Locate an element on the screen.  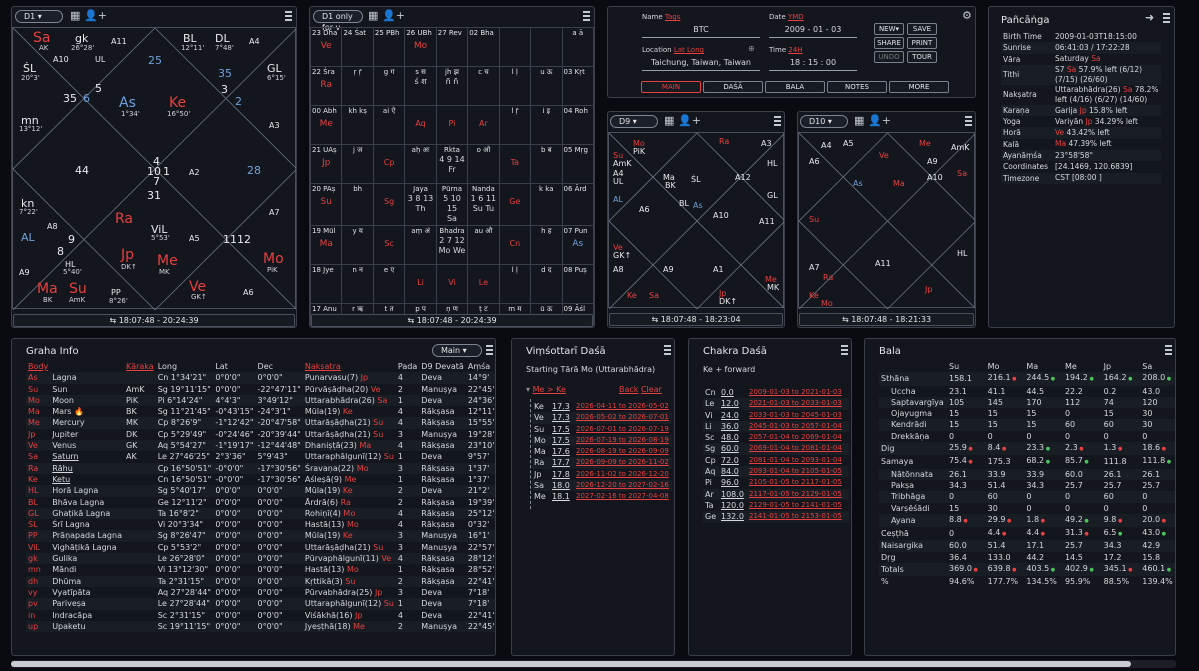
save-button: SAVE is located at coordinates (922, 29).